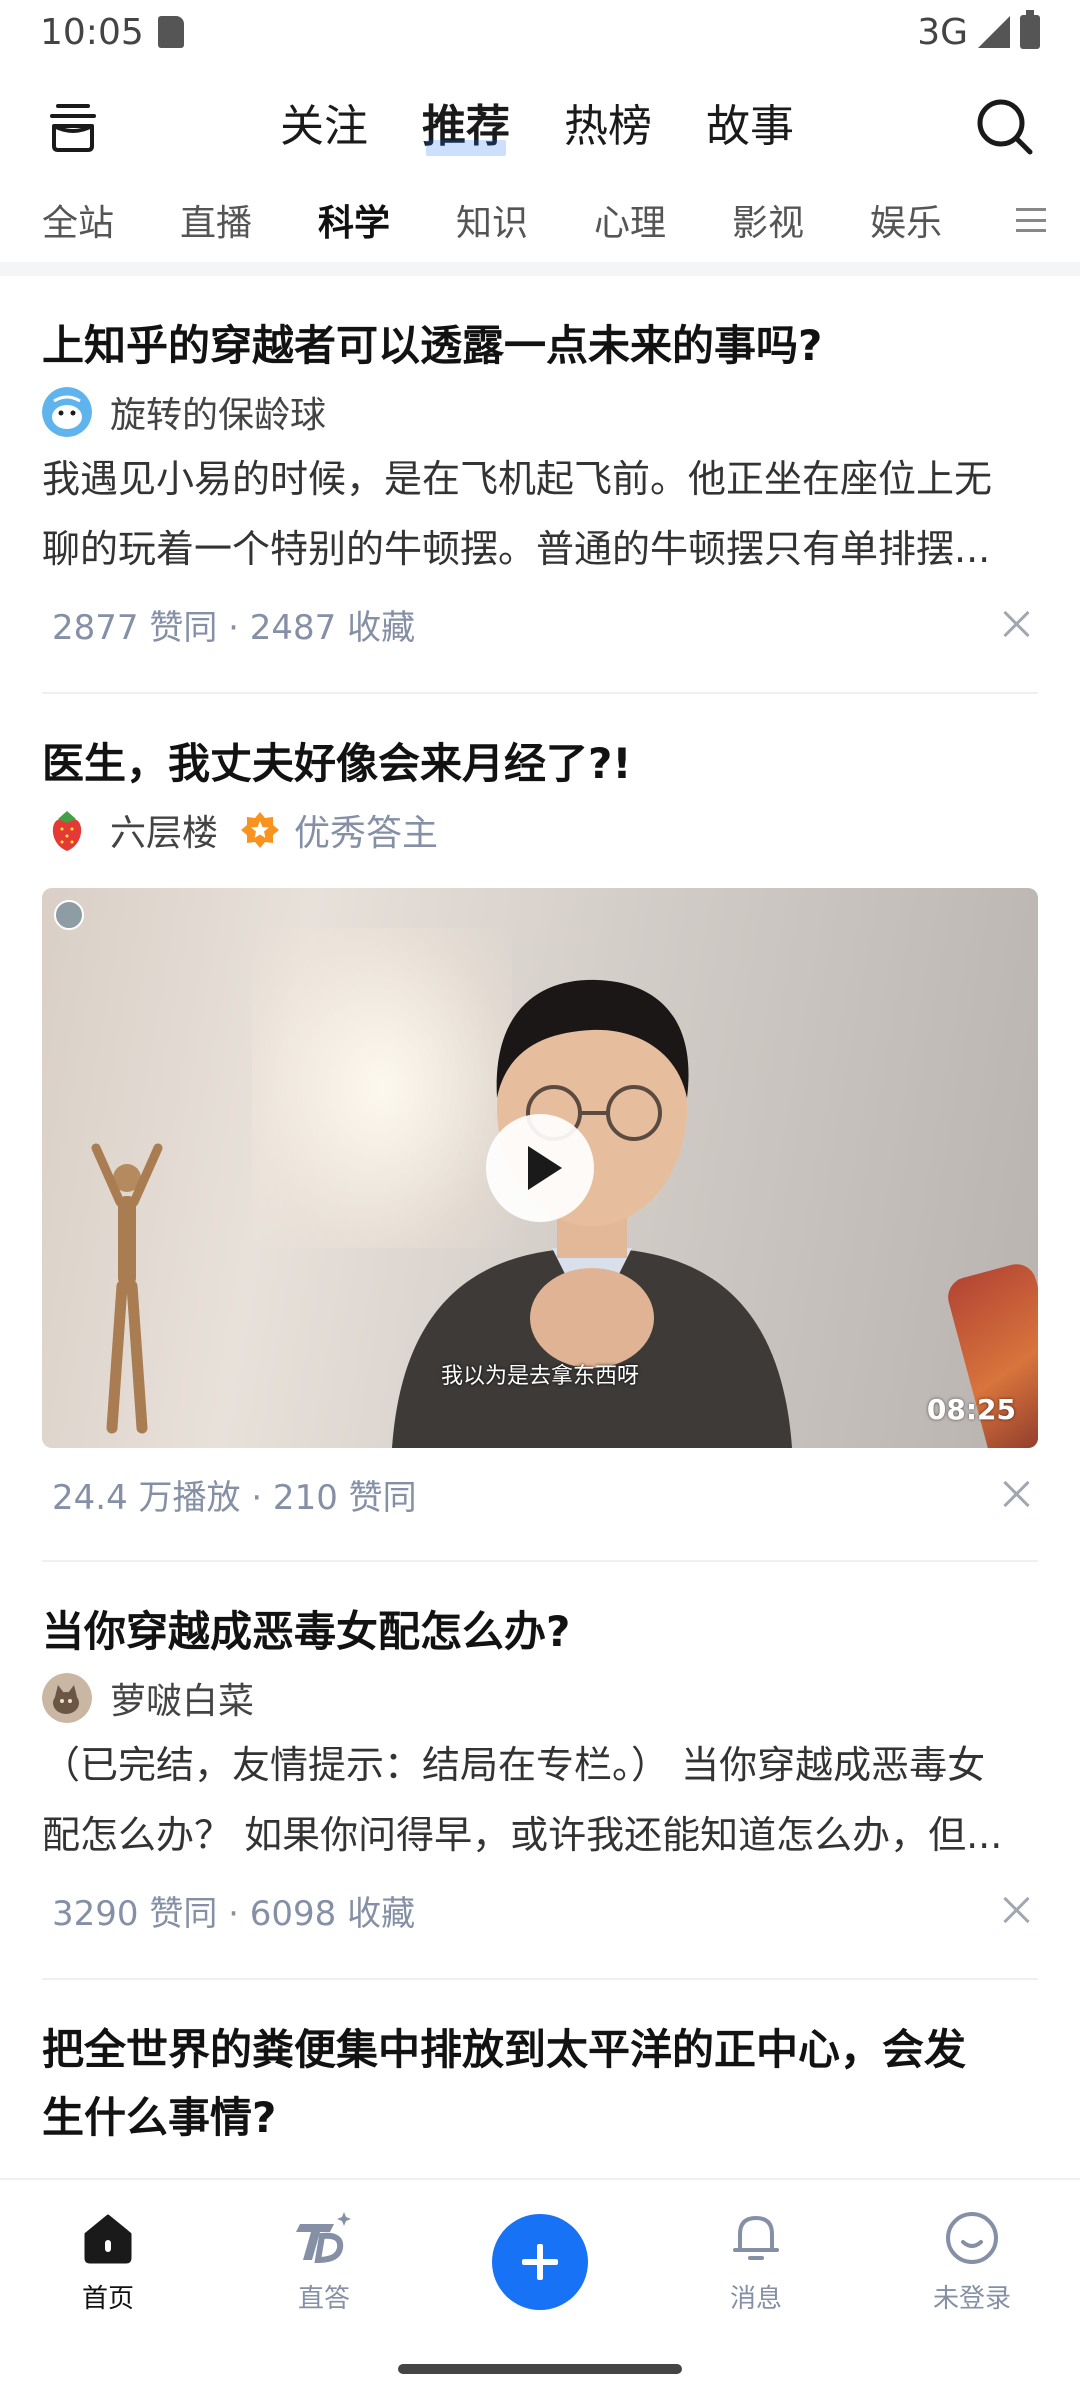 This screenshot has height=2400, width=1080. I want to click on signal-icon, so click(994, 32).